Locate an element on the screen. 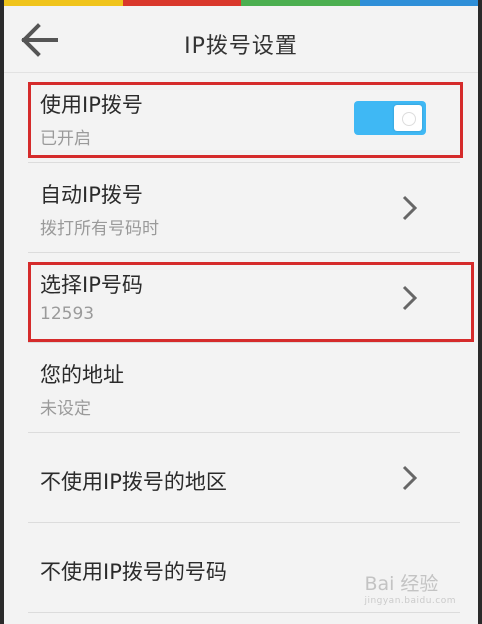 The image size is (482, 624). setting-use-ip-dial: 使用IP拨号 已开启 is located at coordinates (241, 118).